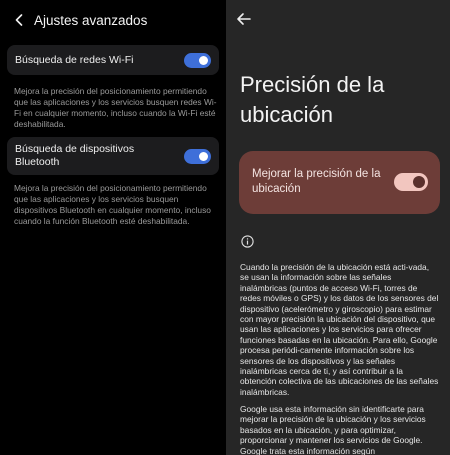 The width and height of the screenshot is (450, 455). What do you see at coordinates (91, 20) in the screenshot?
I see `page-title: Ajustes avanzados` at bounding box center [91, 20].